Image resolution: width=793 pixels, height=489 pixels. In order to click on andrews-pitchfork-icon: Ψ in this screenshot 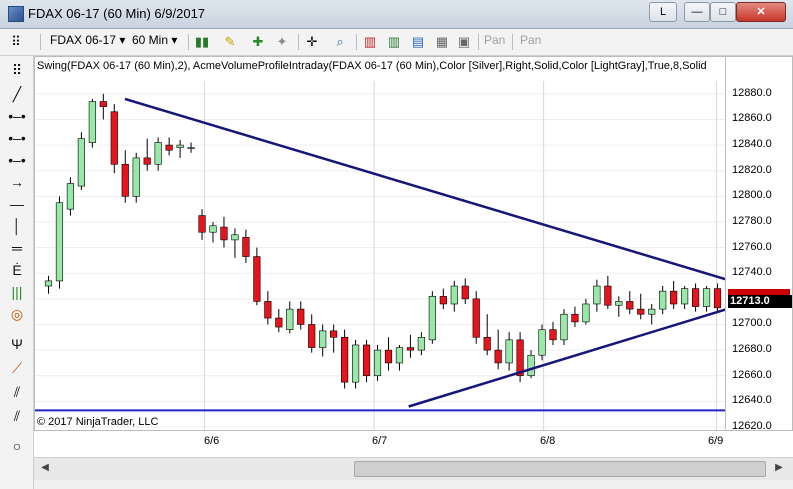, I will do `click(17, 344)`.